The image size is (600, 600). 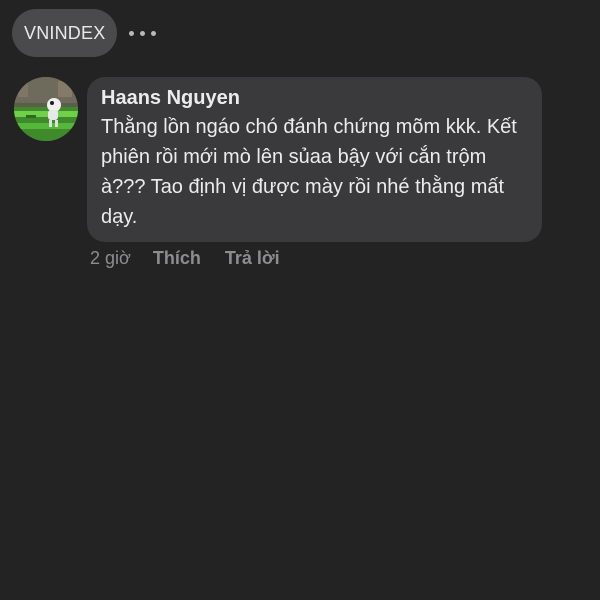 I want to click on more-horizontal-icon, so click(x=143, y=33).